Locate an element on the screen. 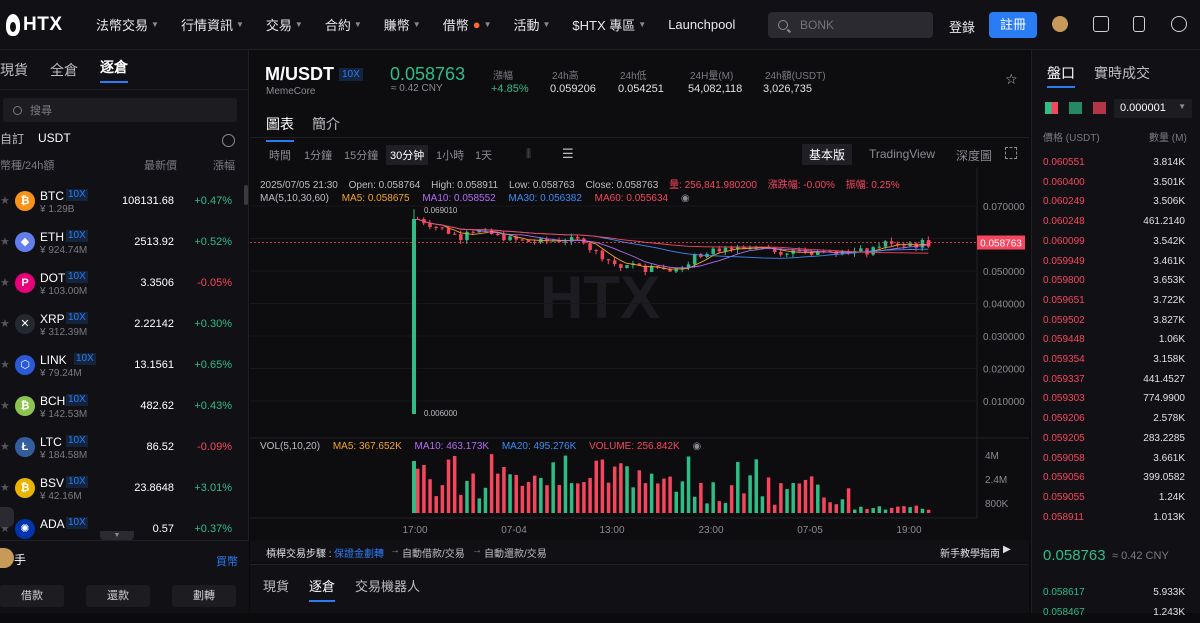 This screenshot has height=623, width=1200. ob-ask-row: 0.060551 3.814K is located at coordinates (1118, 163).